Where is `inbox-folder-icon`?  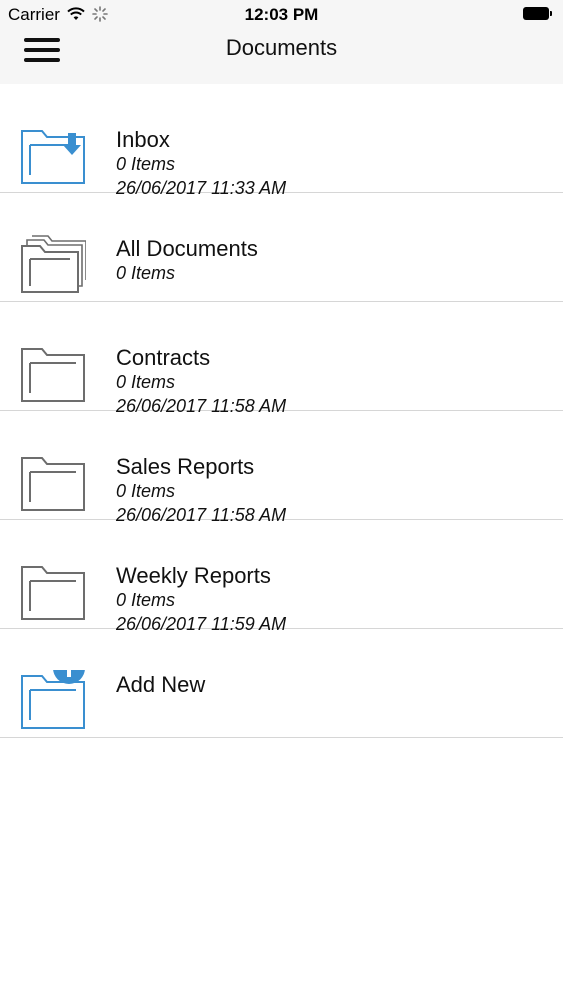 inbox-folder-icon is located at coordinates (53, 157).